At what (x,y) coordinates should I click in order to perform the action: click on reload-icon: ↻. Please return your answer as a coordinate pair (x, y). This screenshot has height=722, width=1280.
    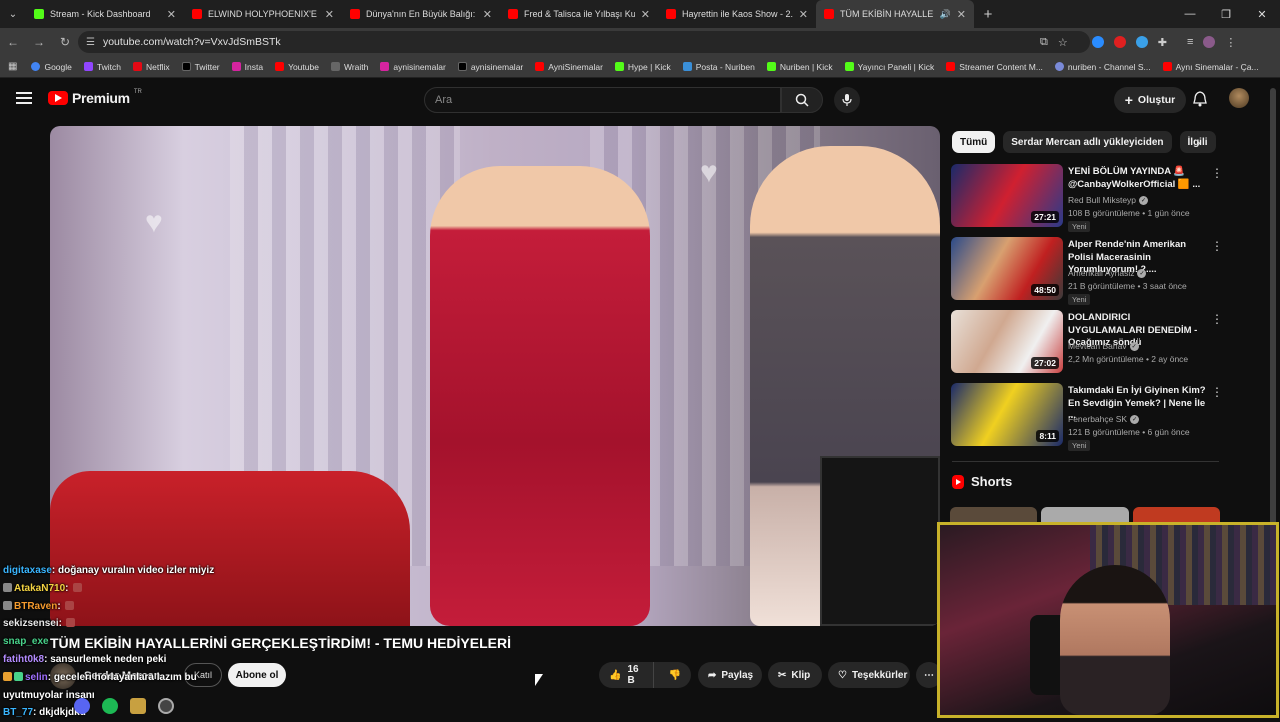
    Looking at the image, I should click on (65, 42).